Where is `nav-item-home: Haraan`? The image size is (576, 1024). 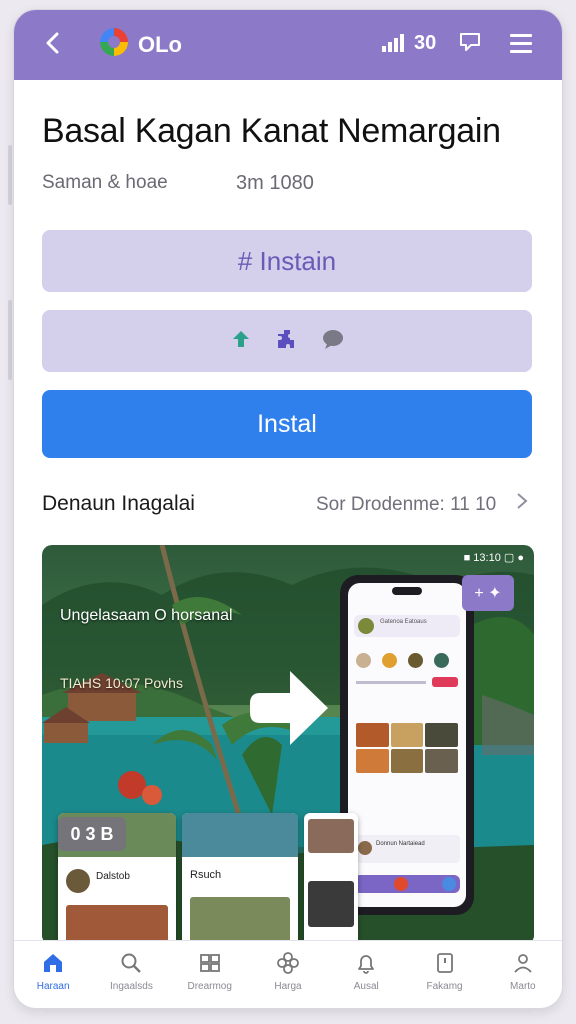
nav-item-home: Haraan is located at coordinates (53, 974).